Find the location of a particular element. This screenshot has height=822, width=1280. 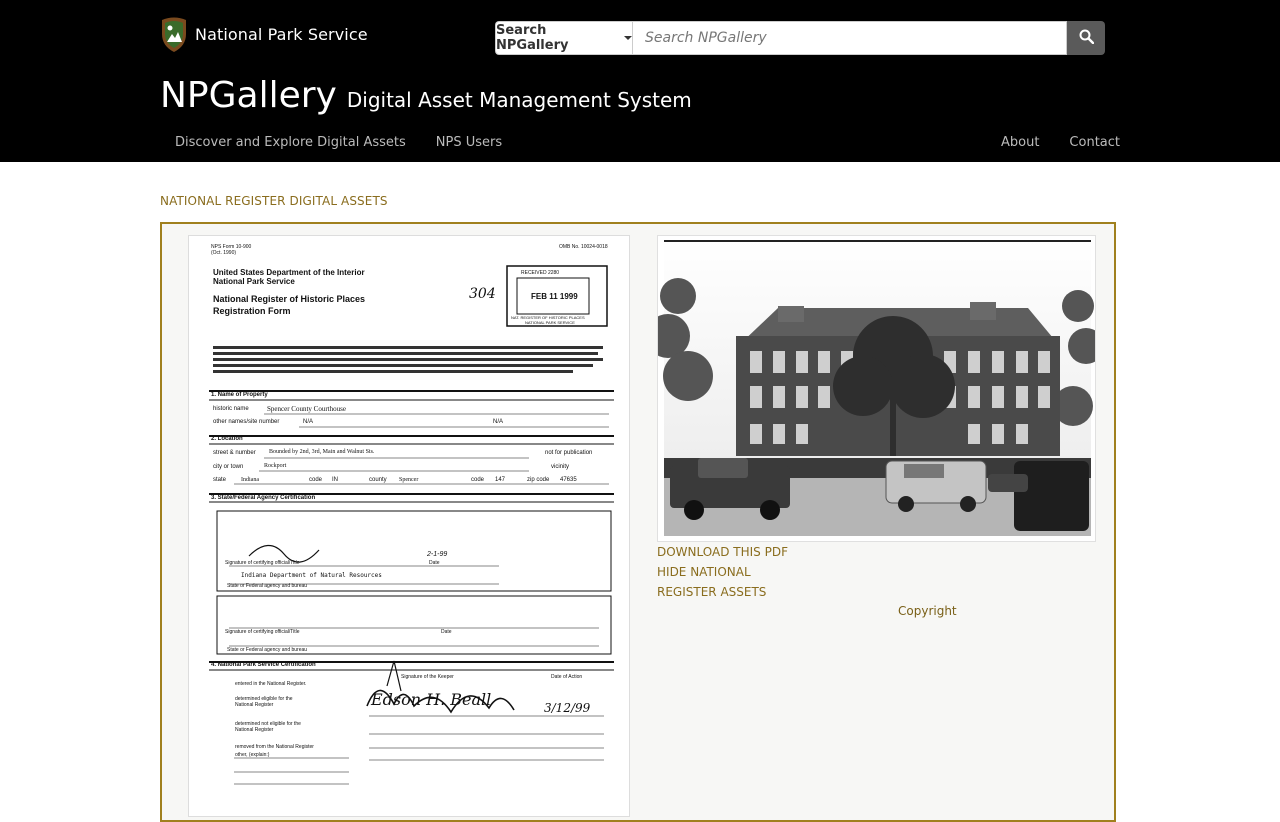

brand-subtitle: Digital Asset Management System is located at coordinates (519, 100).